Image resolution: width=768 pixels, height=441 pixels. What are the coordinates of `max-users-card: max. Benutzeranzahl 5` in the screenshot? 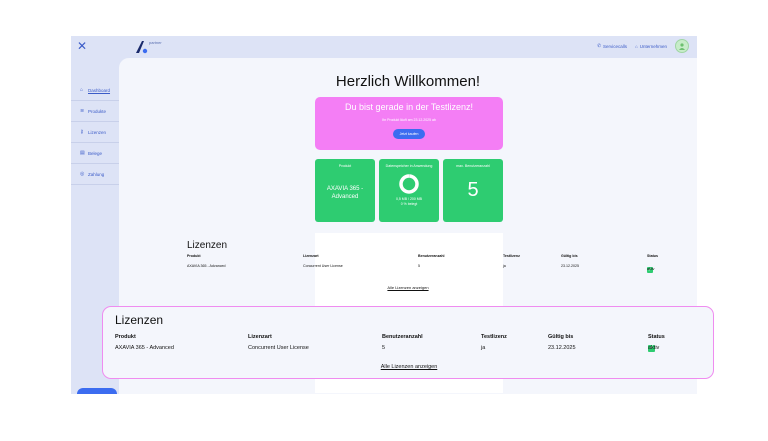 It's located at (473, 190).